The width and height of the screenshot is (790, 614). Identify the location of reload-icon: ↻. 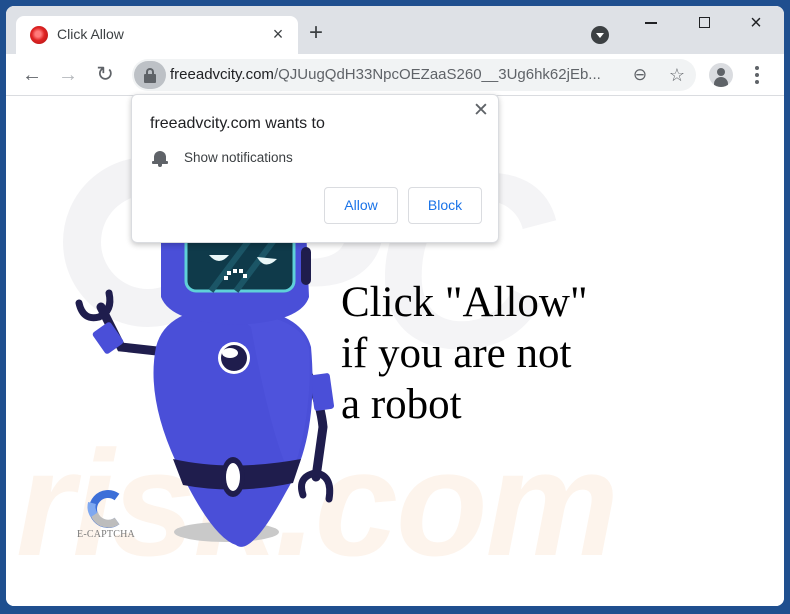
(105, 75).